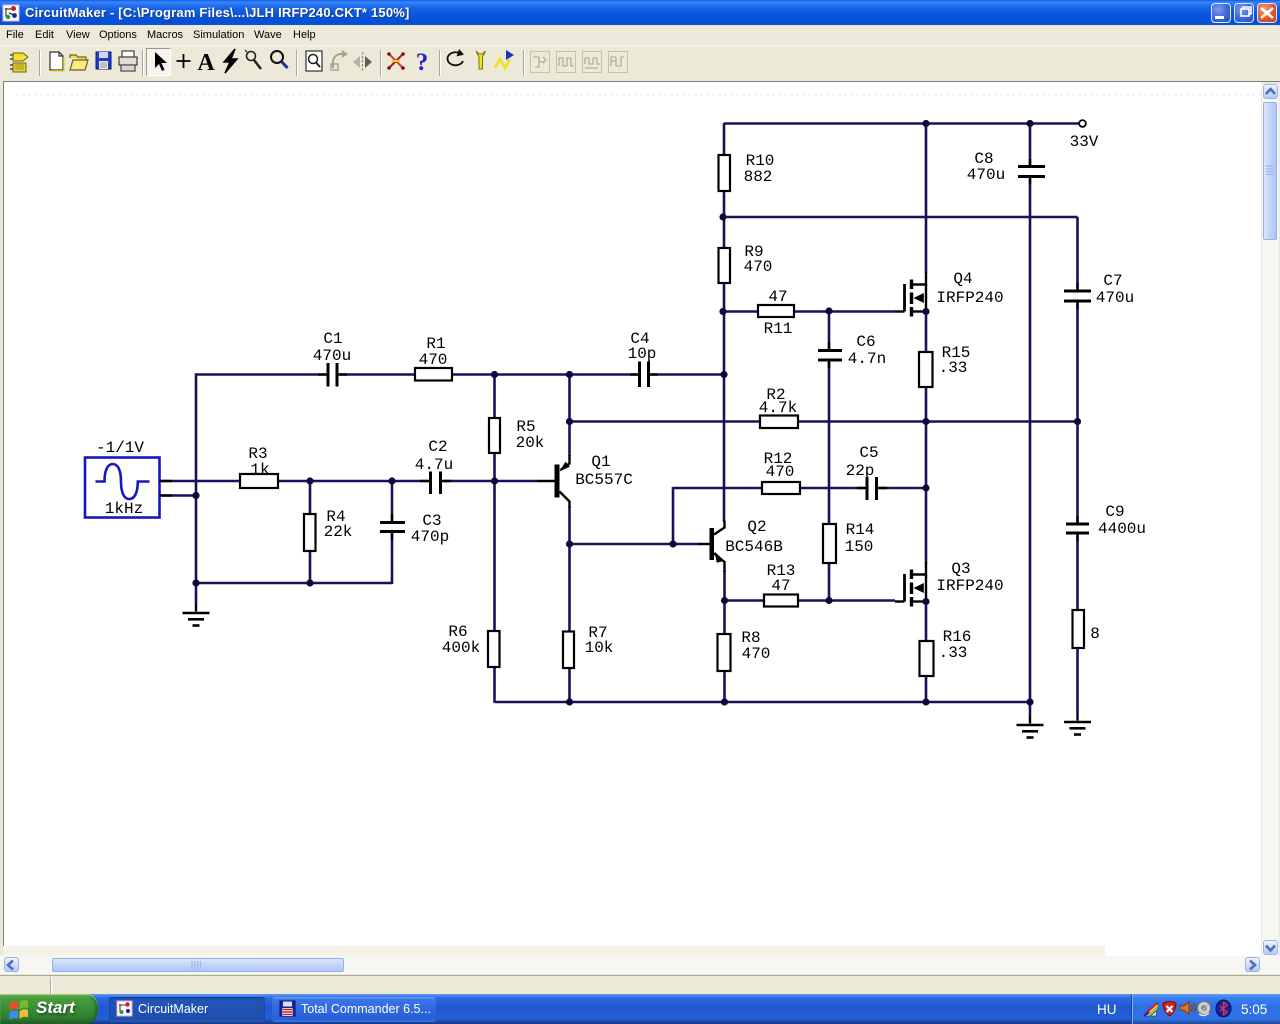 This screenshot has height=1024, width=1280. What do you see at coordinates (206, 63) in the screenshot?
I see `svg-text: A` at bounding box center [206, 63].